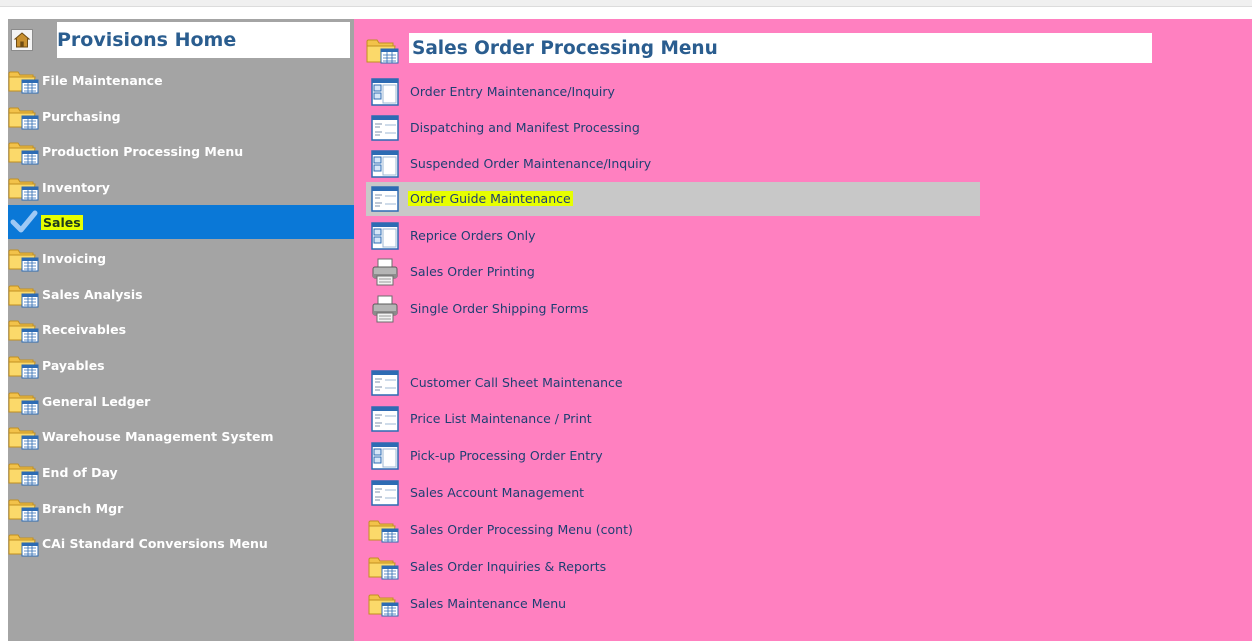 The width and height of the screenshot is (1252, 641). I want to click on menu-item-dispatching-manifest: Dispatching and Manifest Processing, so click(673, 128).